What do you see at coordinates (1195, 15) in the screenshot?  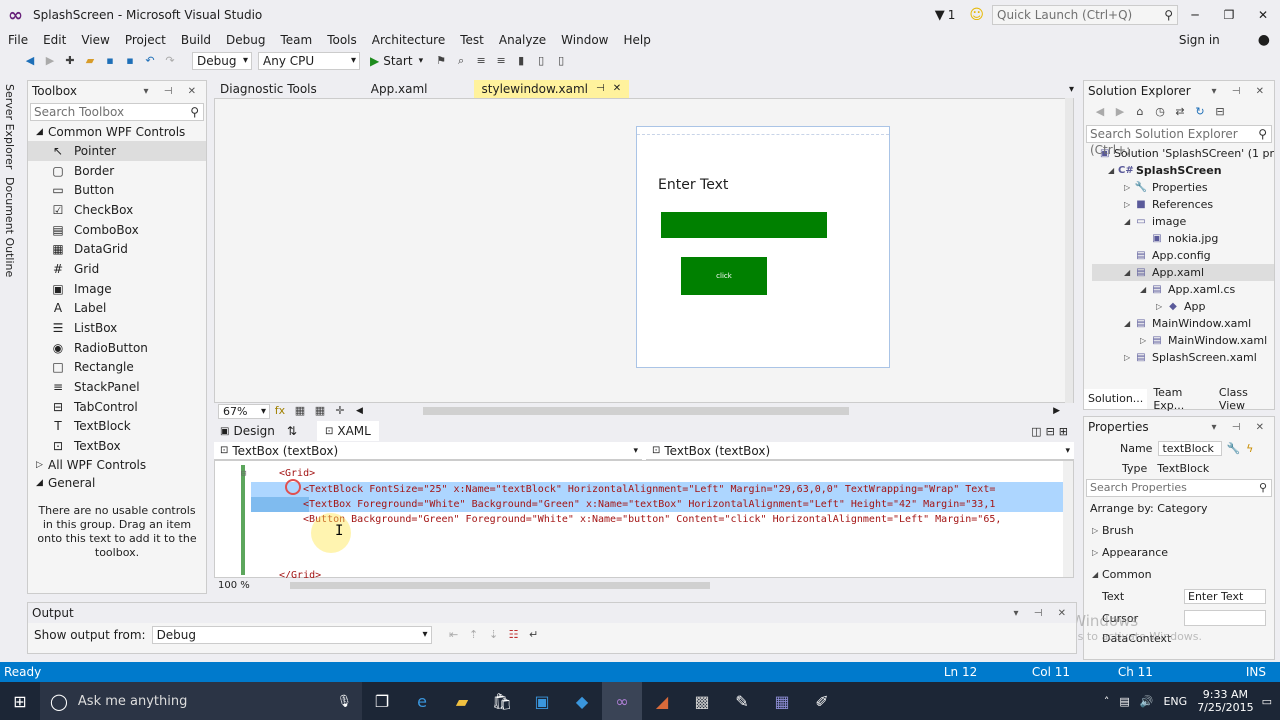 I see `minimize-button: ─` at bounding box center [1195, 15].